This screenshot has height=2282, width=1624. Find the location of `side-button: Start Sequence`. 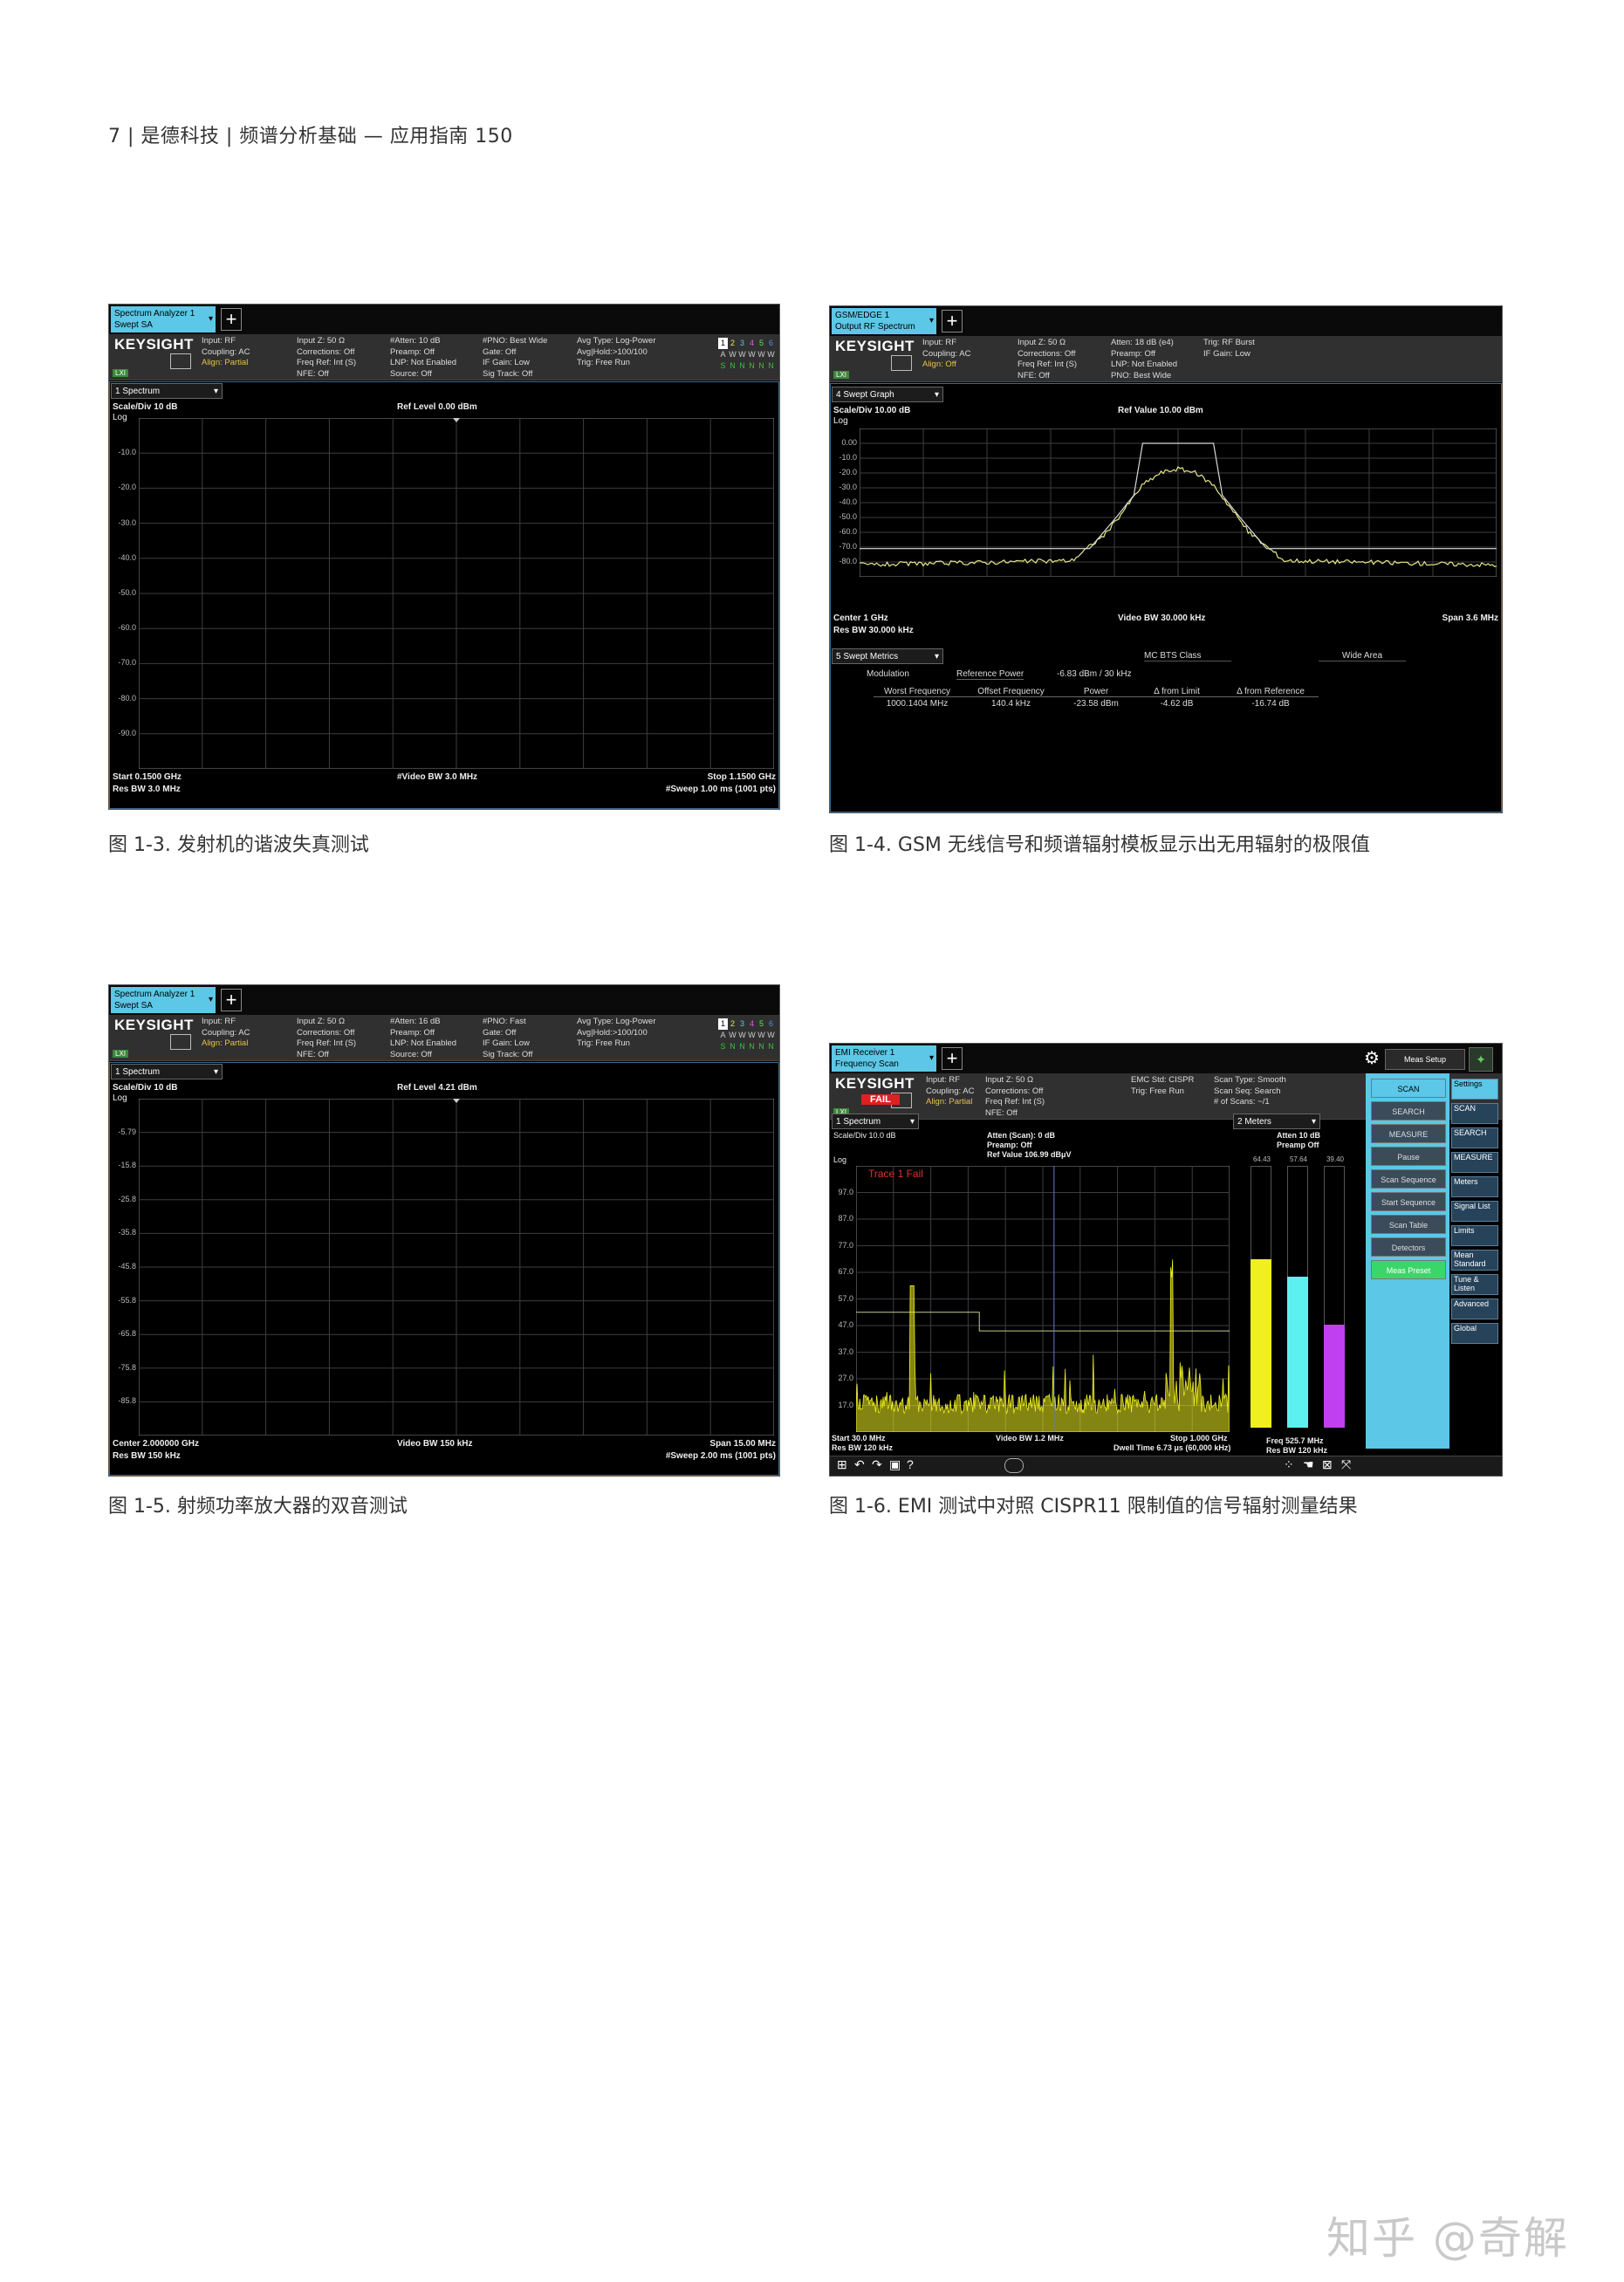

side-button: Start Sequence is located at coordinates (1408, 1201).